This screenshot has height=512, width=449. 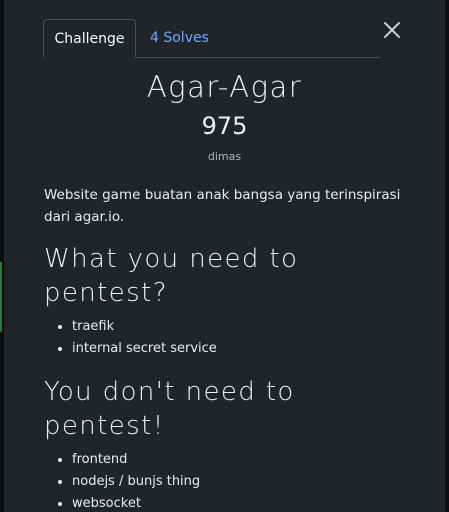 I want to click on tab-solves: 4 Solves, so click(x=179, y=38).